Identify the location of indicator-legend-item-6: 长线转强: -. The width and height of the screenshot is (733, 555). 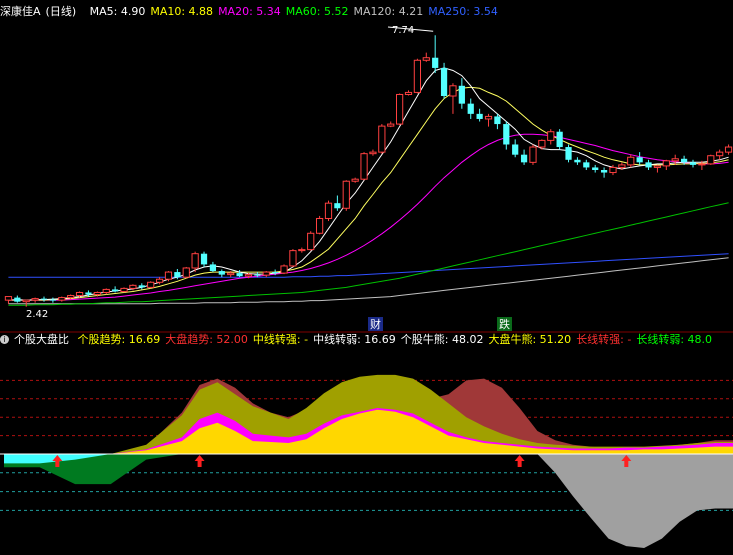
(604, 339).